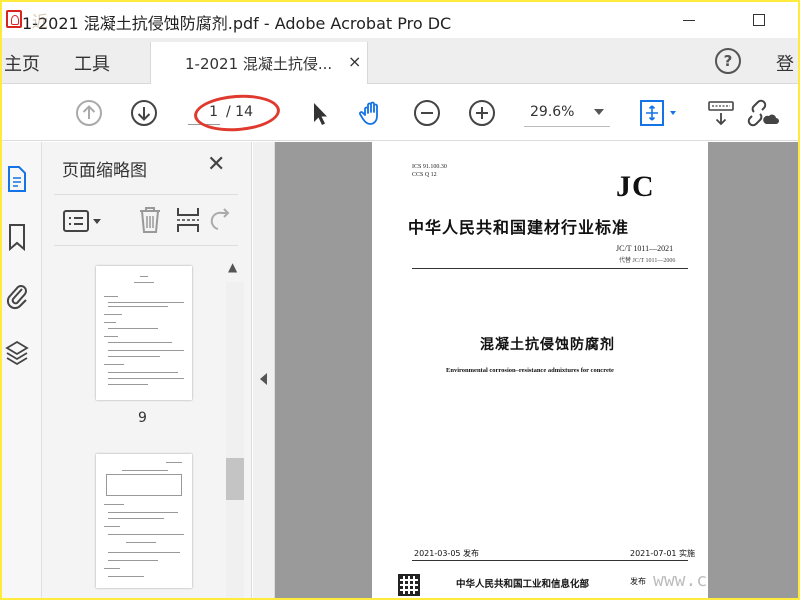 This screenshot has width=800, height=600. Describe the element at coordinates (372, 113) in the screenshot. I see `hand-tool-icon` at that location.